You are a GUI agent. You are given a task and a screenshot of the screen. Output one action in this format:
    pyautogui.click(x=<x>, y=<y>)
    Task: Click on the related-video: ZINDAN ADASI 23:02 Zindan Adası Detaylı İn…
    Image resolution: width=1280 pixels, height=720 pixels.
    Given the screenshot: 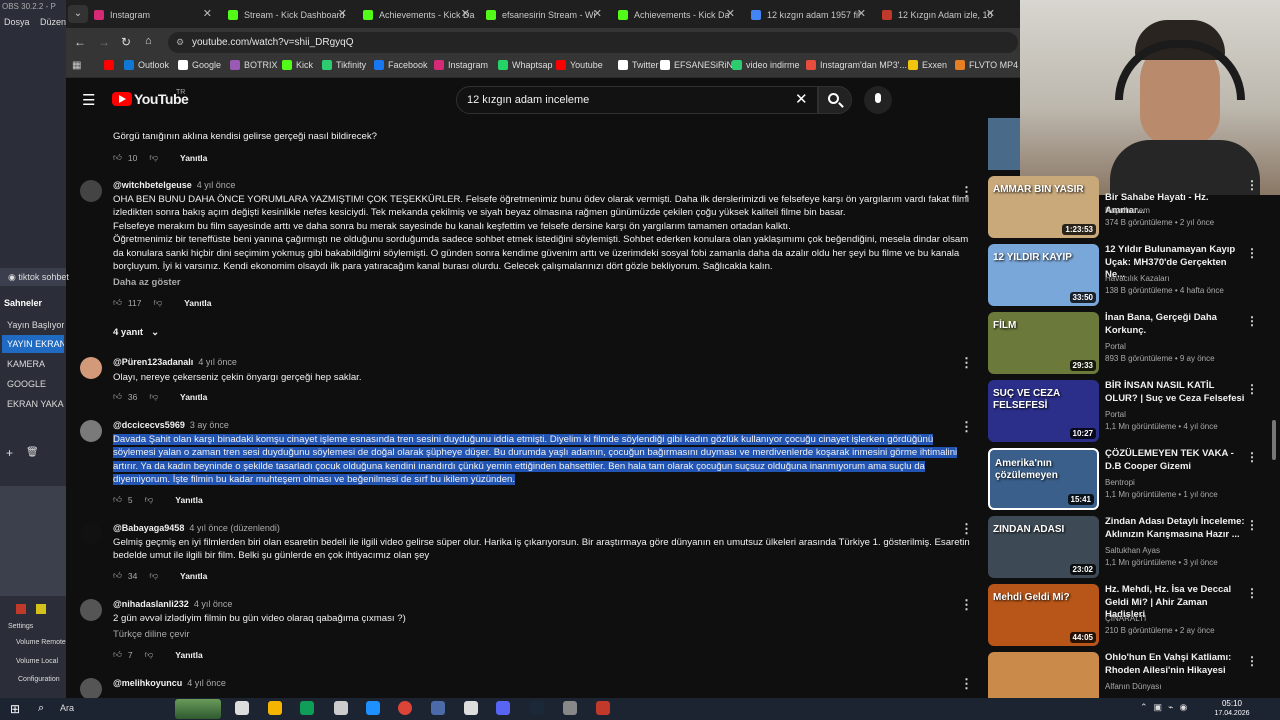 What is the action you would take?
    pyautogui.click(x=1128, y=547)
    